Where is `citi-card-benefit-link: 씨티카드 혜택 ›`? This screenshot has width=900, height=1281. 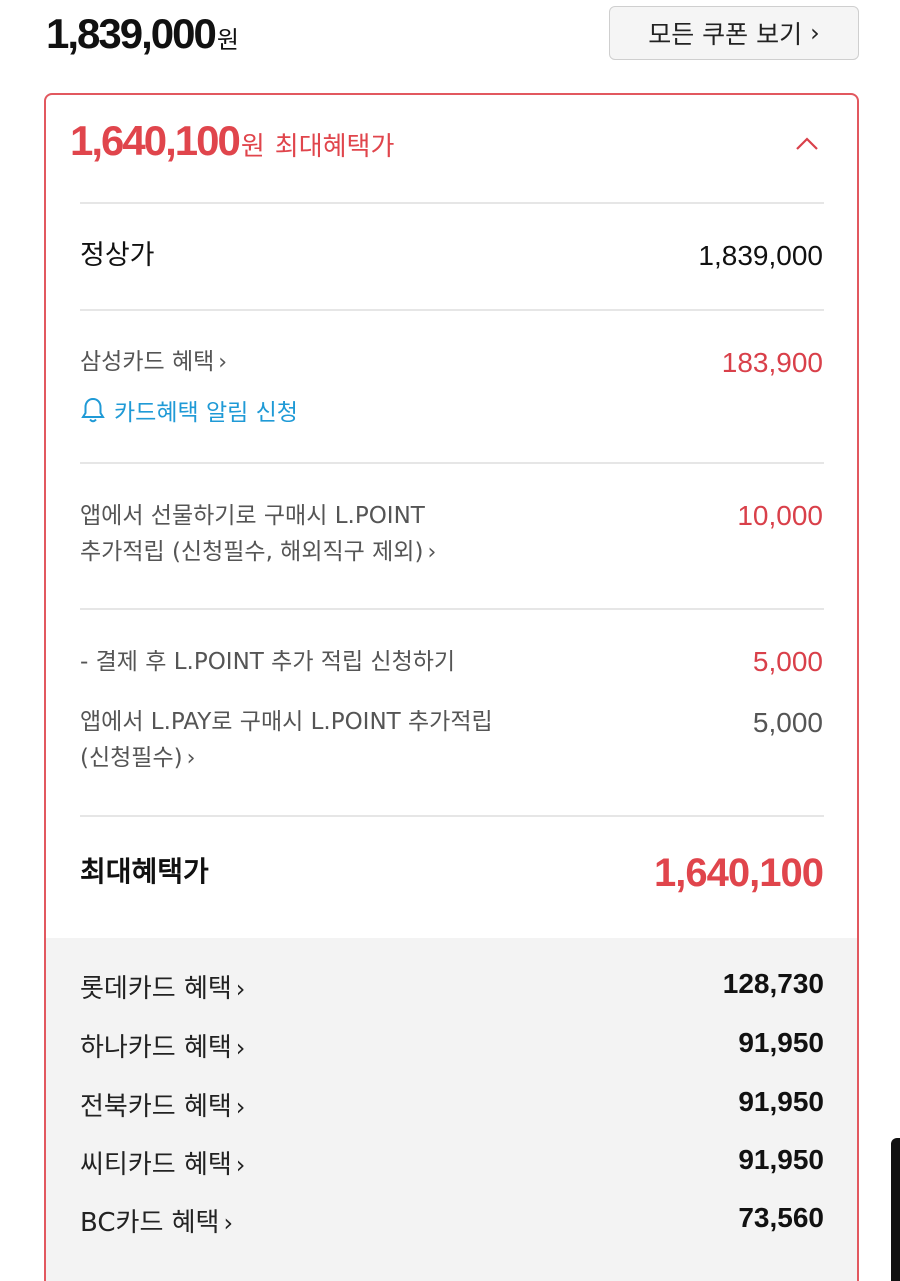
citi-card-benefit-link: 씨티카드 혜택 › is located at coordinates (162, 1162).